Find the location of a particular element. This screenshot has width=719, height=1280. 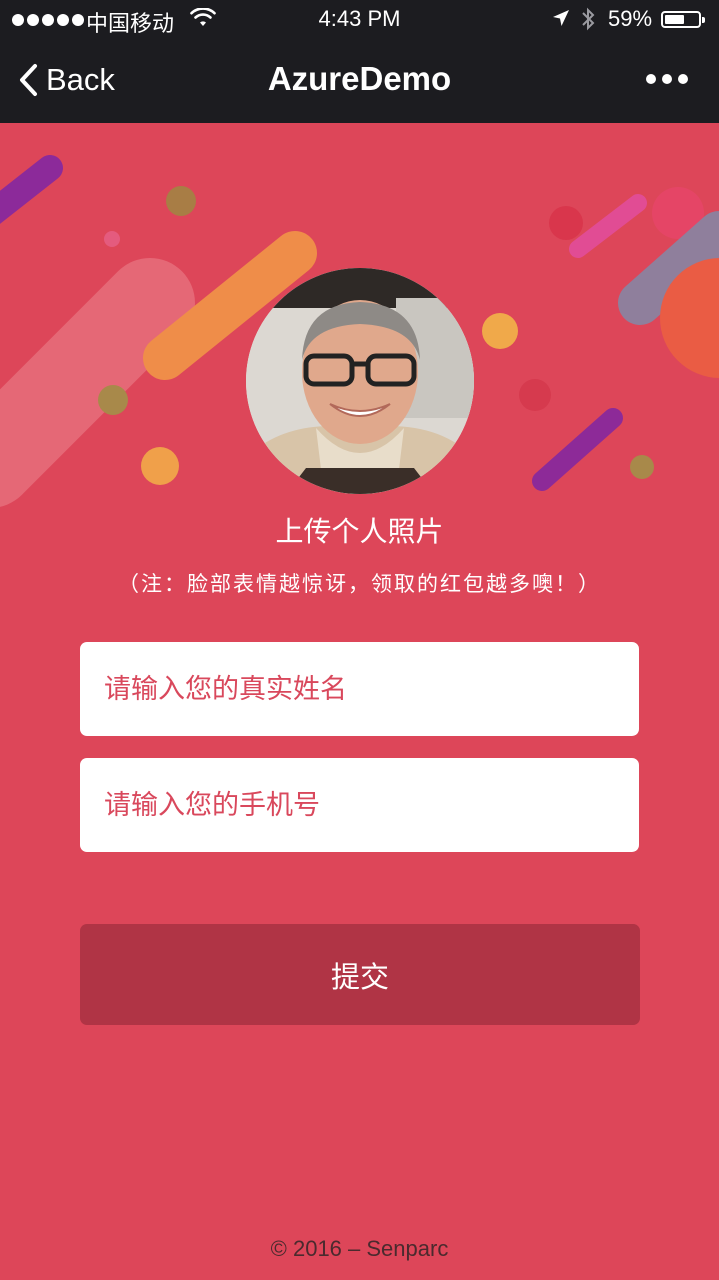

submit-label: 提交 is located at coordinates (359, 976).